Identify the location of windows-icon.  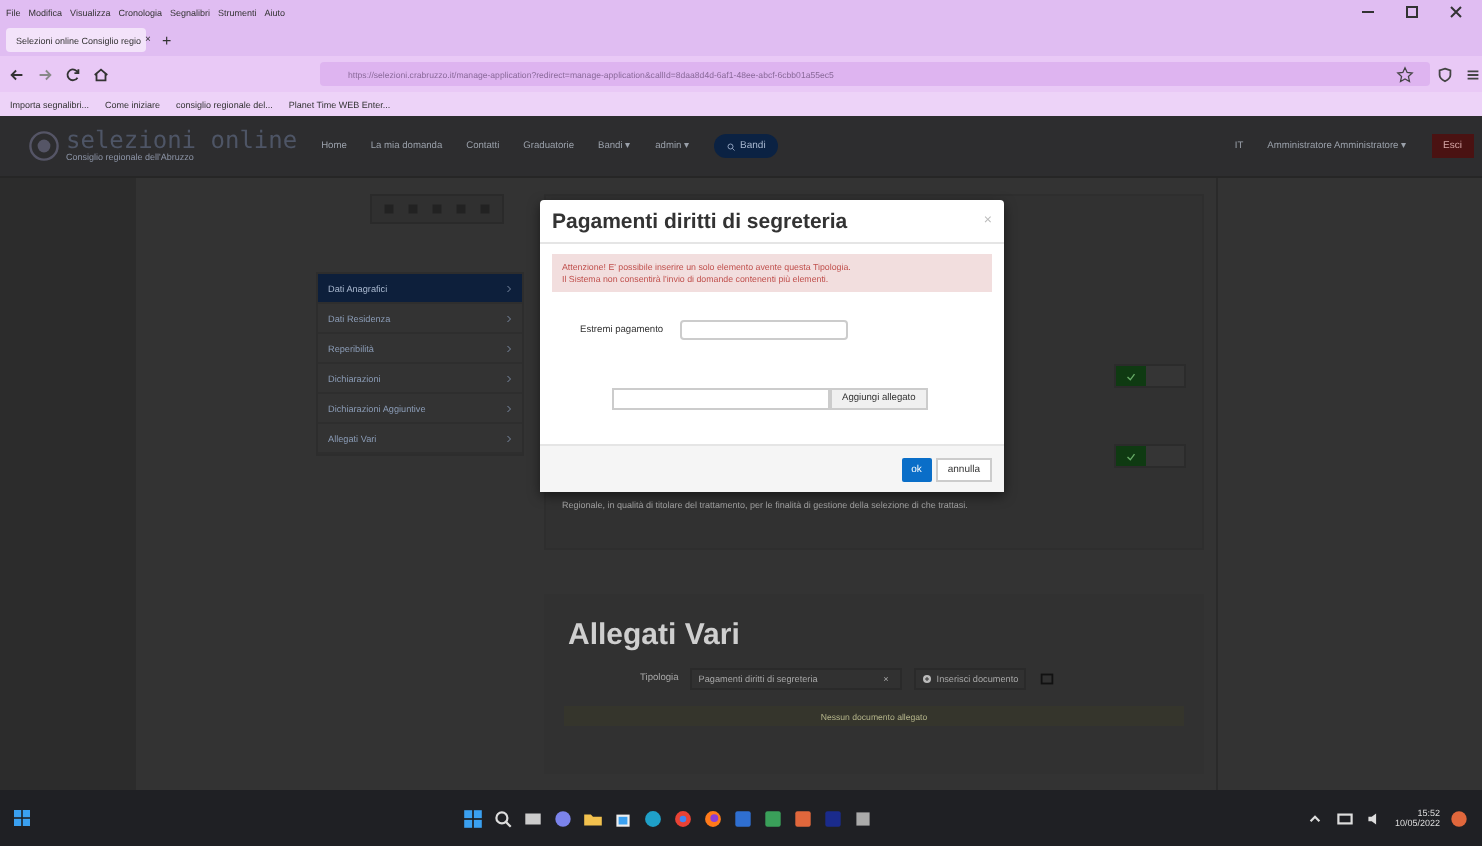
(473, 818).